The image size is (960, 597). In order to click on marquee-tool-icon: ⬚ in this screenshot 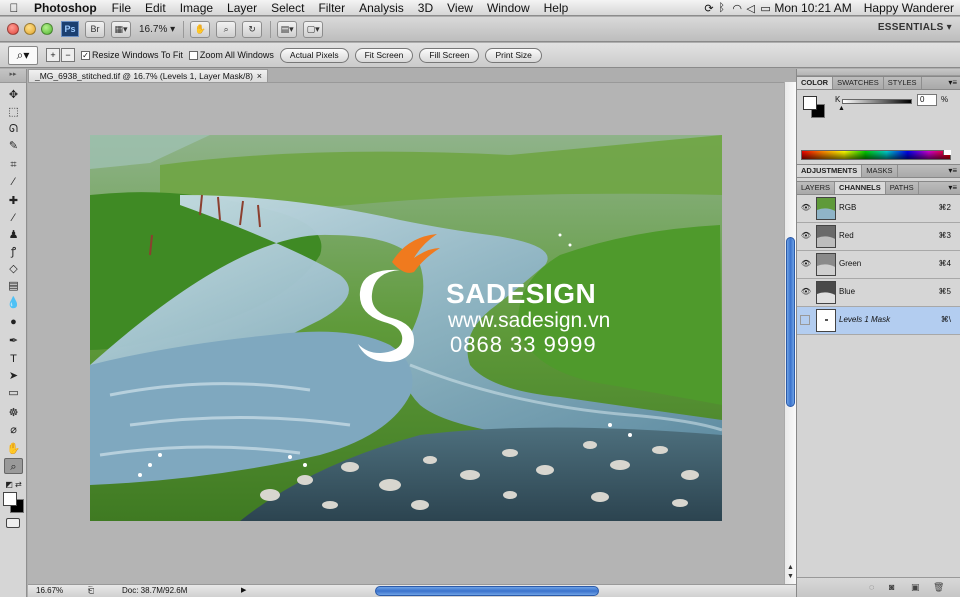, I will do `click(13, 112)`.